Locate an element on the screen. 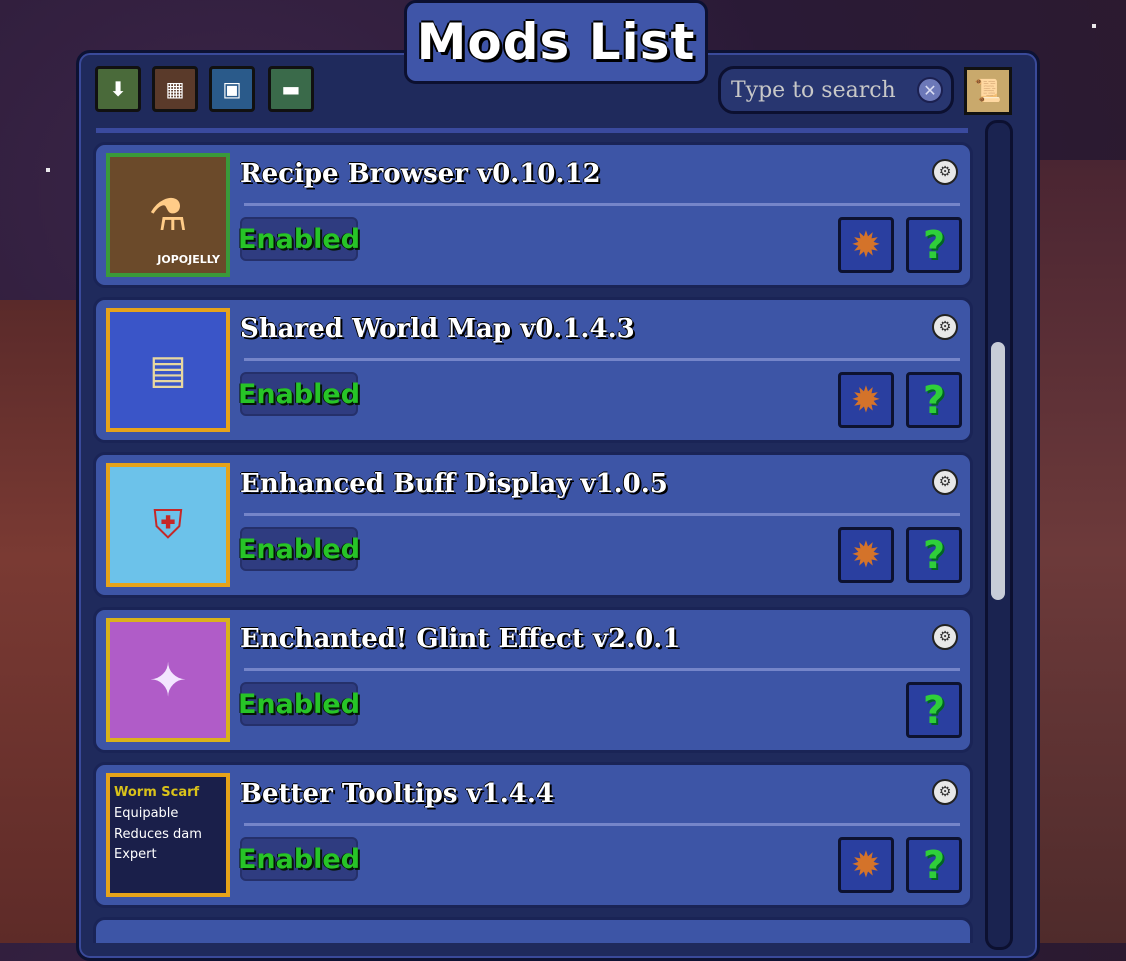 Image resolution: width=1126 pixels, height=961 pixels. mod-name: Enchanted! Glint Effect v2.0.1 is located at coordinates (460, 639).